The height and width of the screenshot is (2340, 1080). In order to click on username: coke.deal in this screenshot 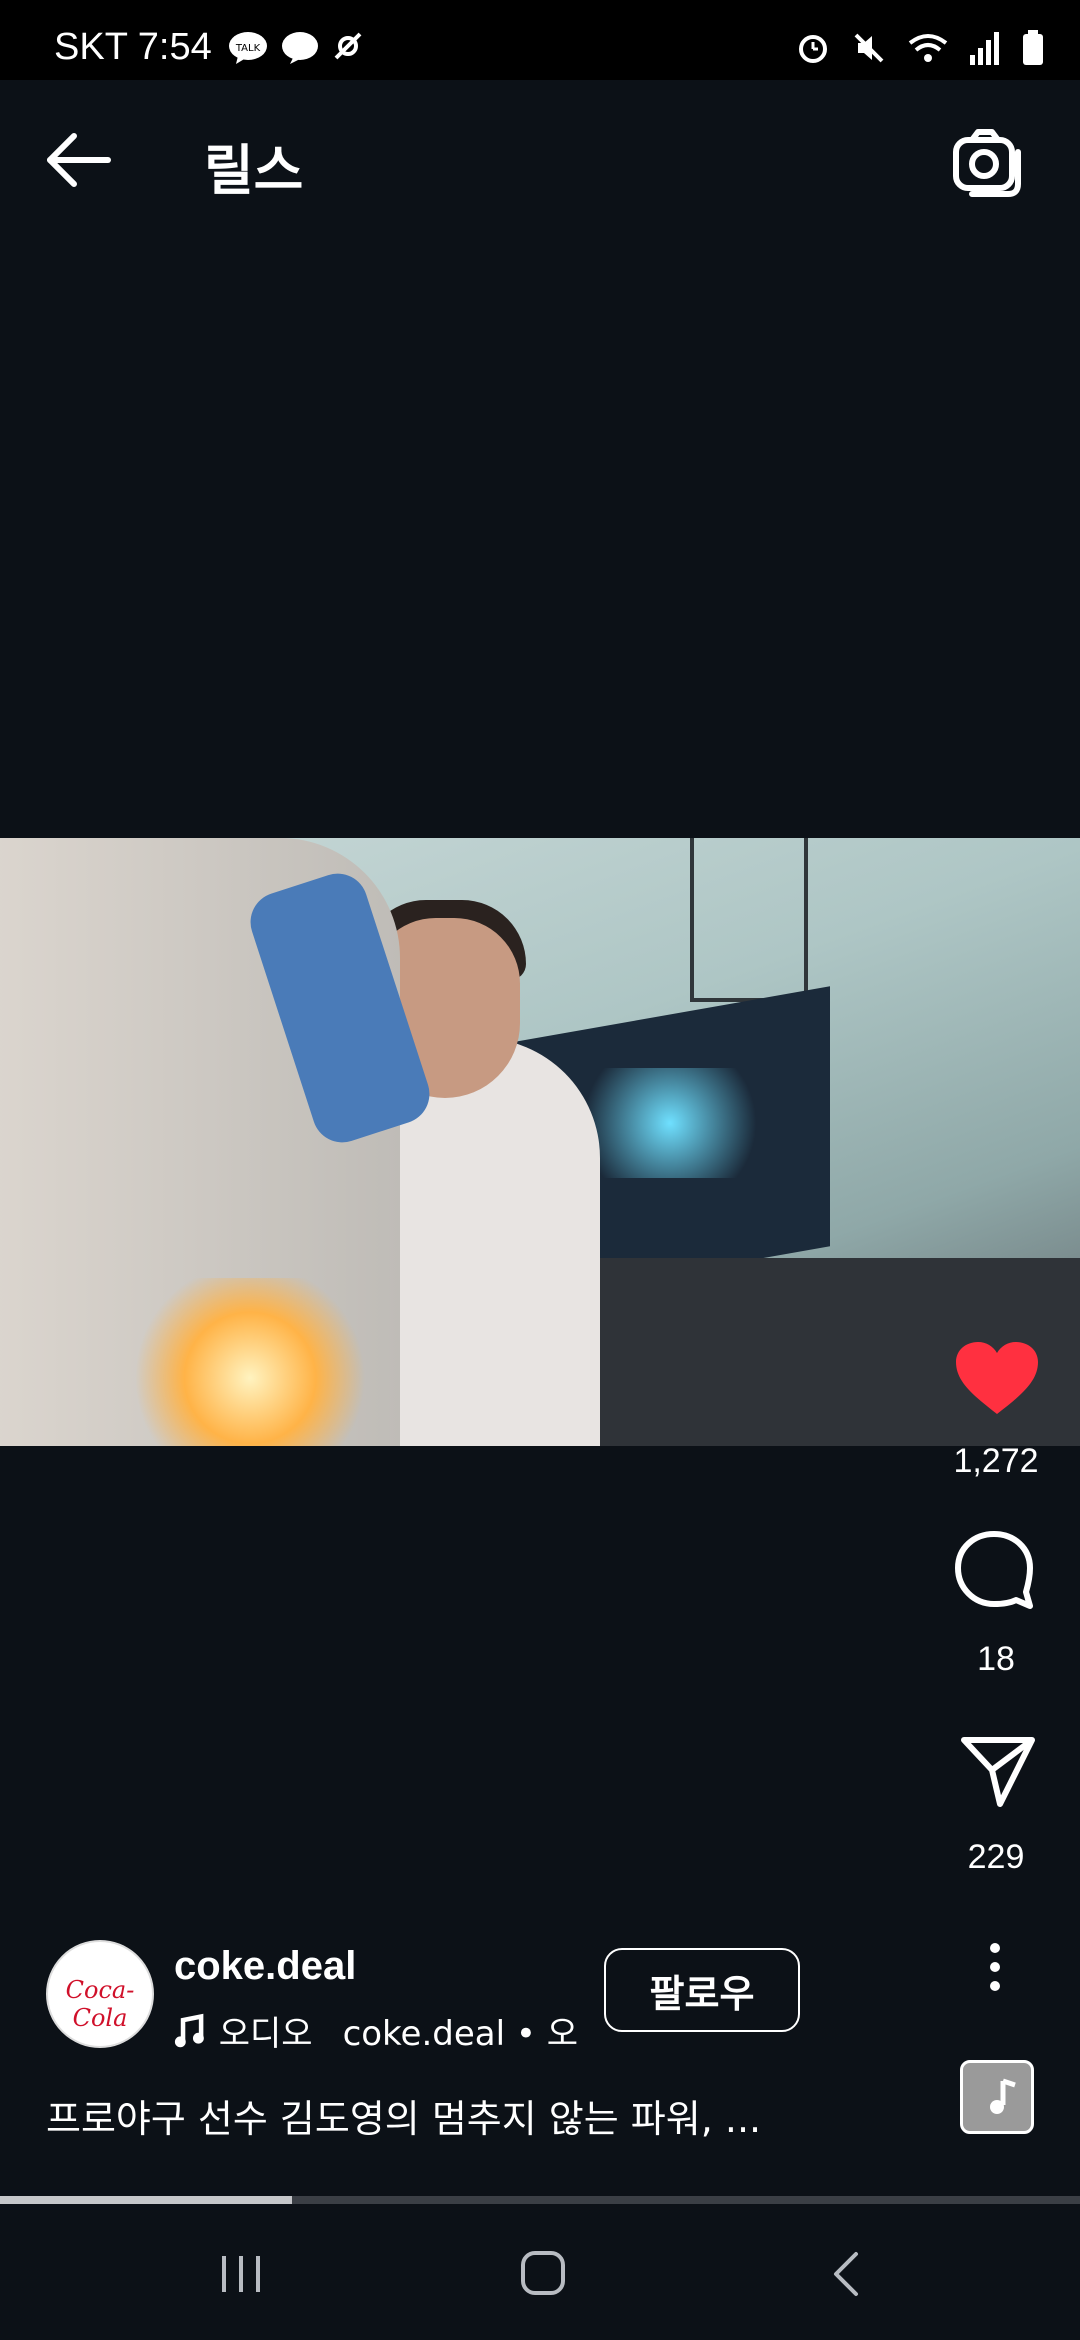, I will do `click(265, 1966)`.